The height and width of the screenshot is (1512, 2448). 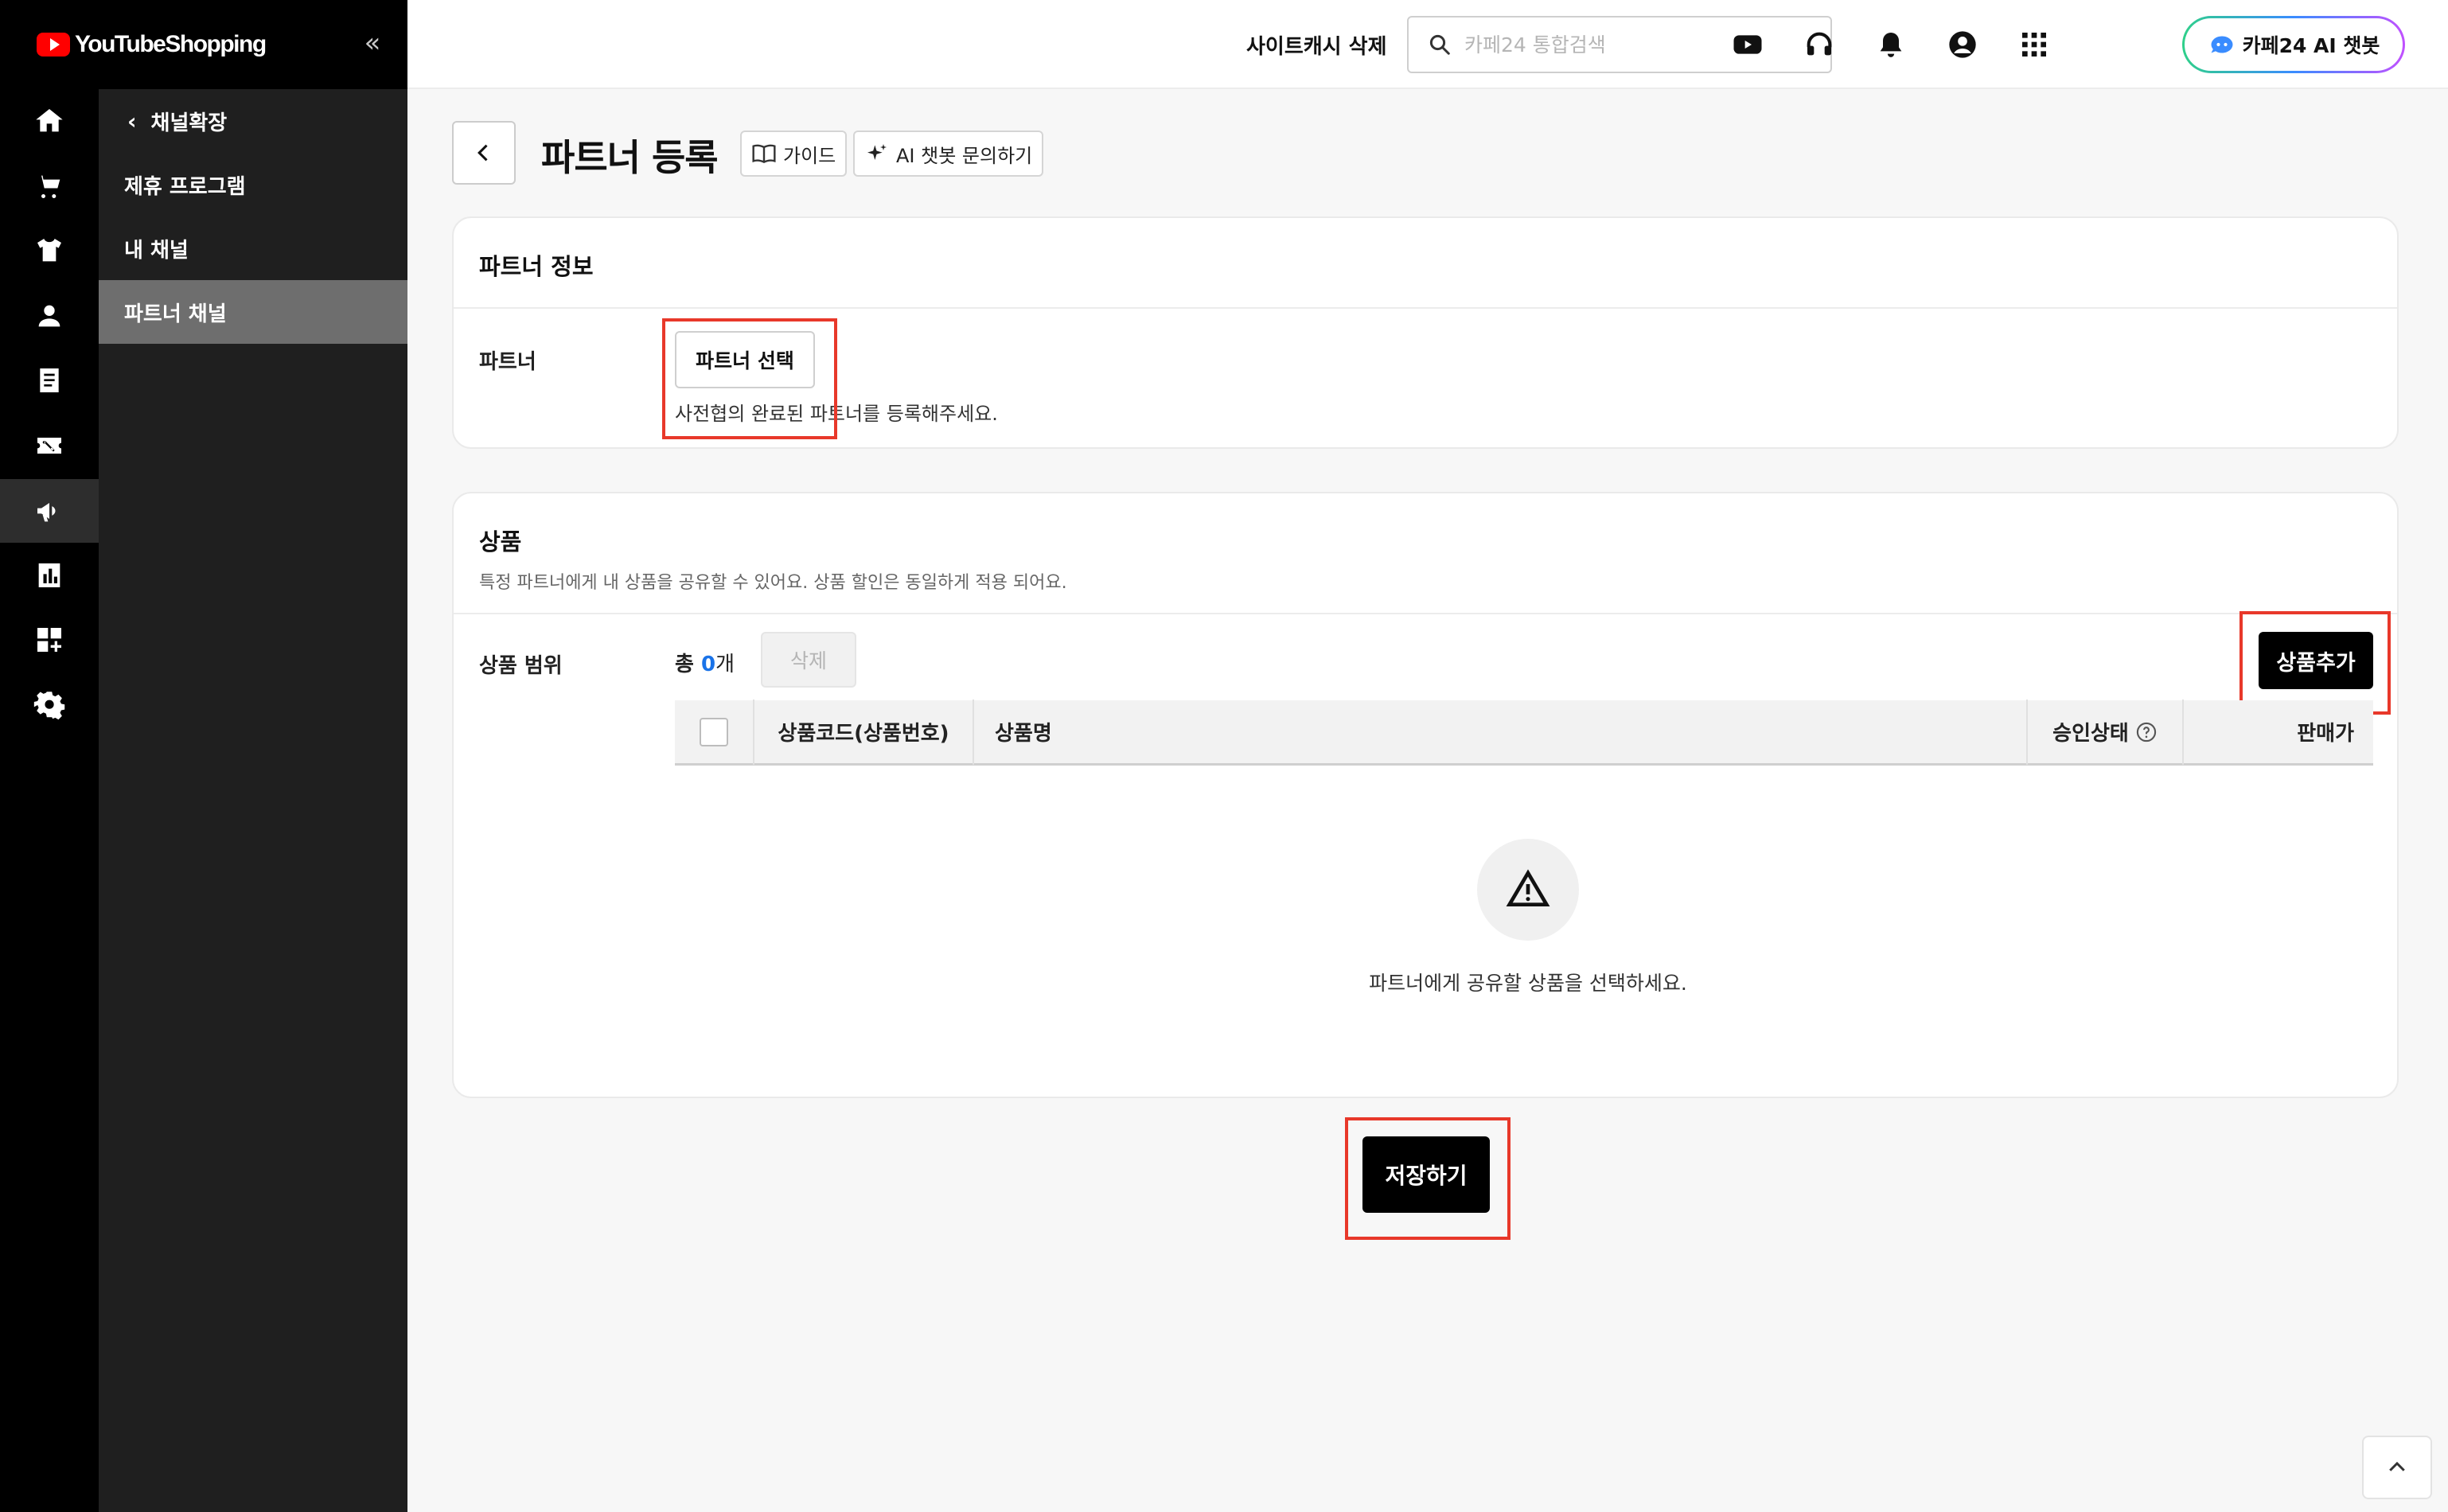 I want to click on guide-button: 가이드, so click(x=794, y=154).